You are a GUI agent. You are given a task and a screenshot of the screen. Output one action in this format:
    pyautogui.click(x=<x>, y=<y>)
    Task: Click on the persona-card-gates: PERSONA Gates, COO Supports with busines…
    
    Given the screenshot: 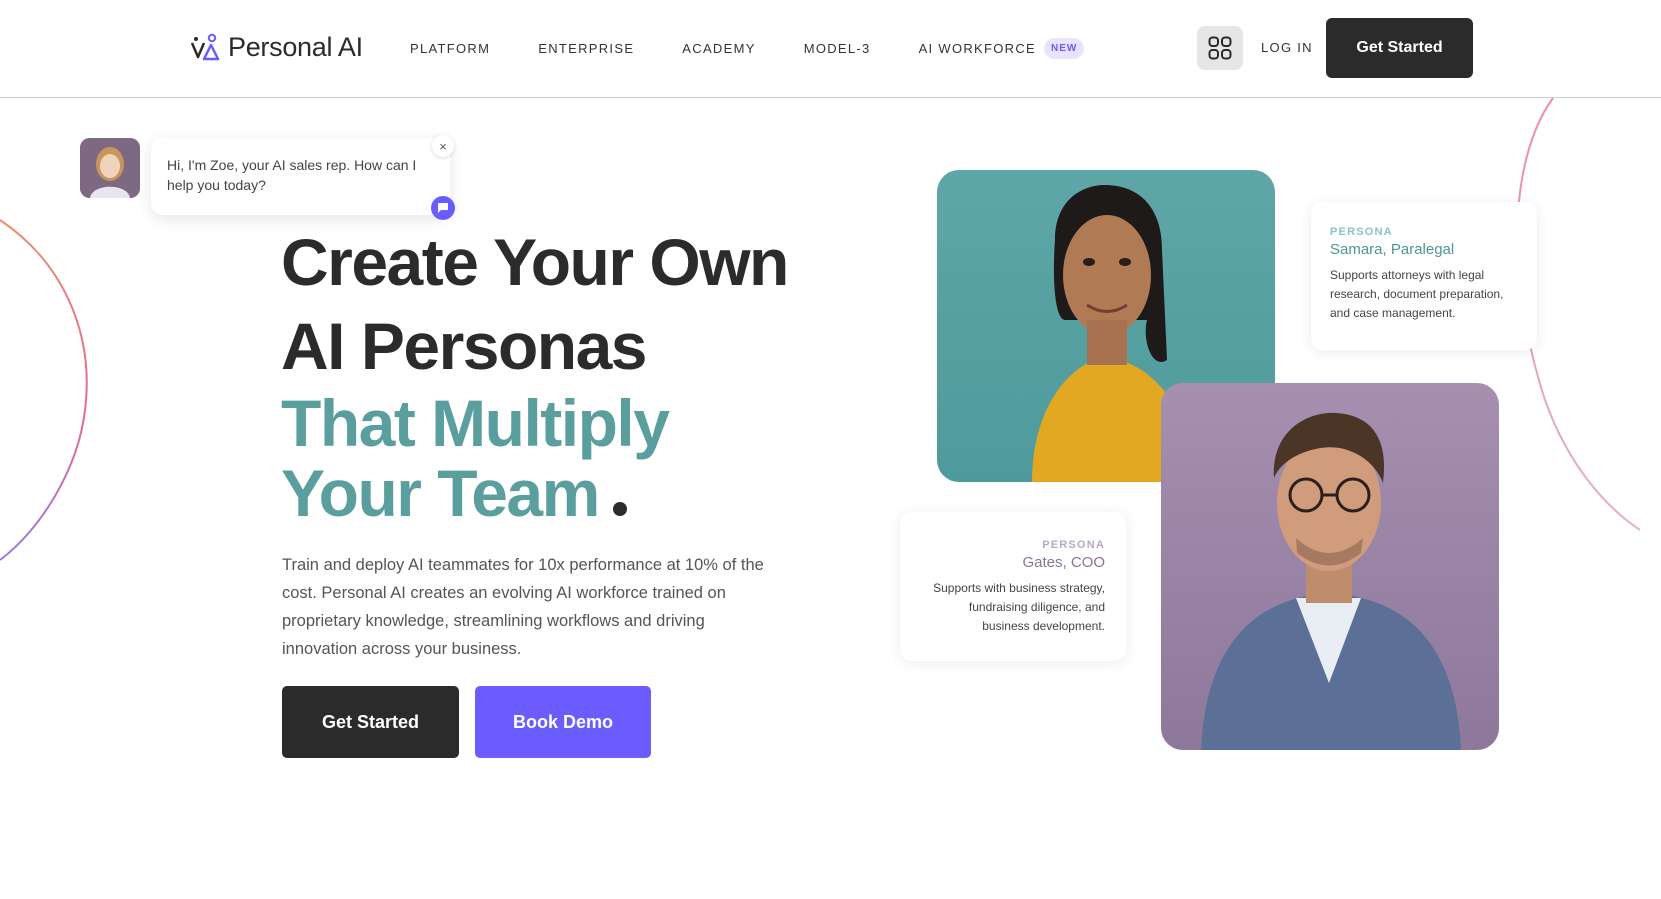 What is the action you would take?
    pyautogui.click(x=1013, y=586)
    